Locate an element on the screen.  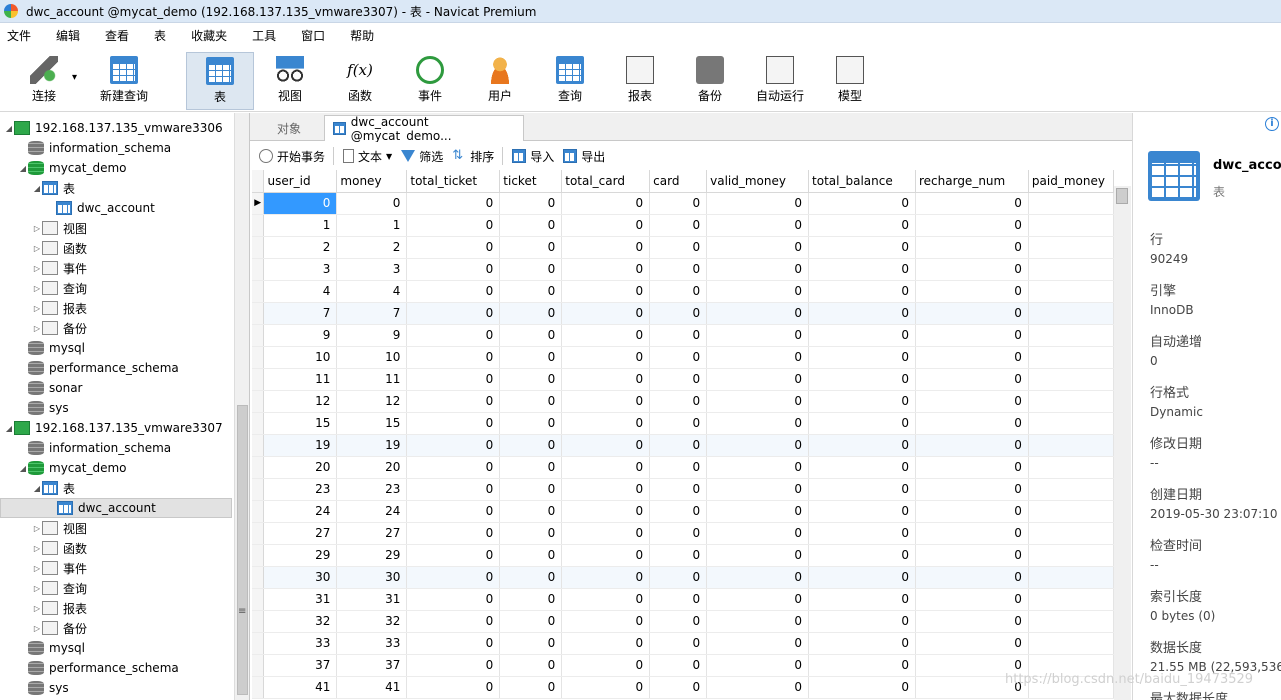
table-cell: 9 is located at coordinates (300, 335).